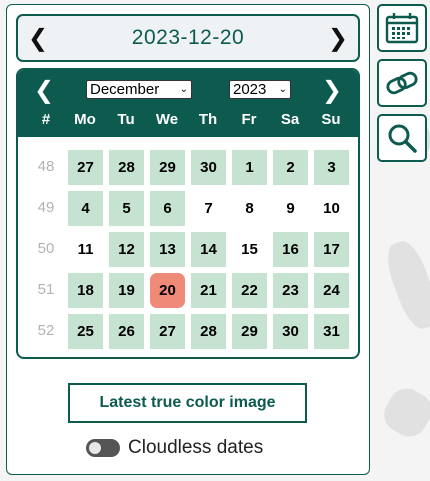 The height and width of the screenshot is (481, 430). I want to click on week-number: 48, so click(46, 166).